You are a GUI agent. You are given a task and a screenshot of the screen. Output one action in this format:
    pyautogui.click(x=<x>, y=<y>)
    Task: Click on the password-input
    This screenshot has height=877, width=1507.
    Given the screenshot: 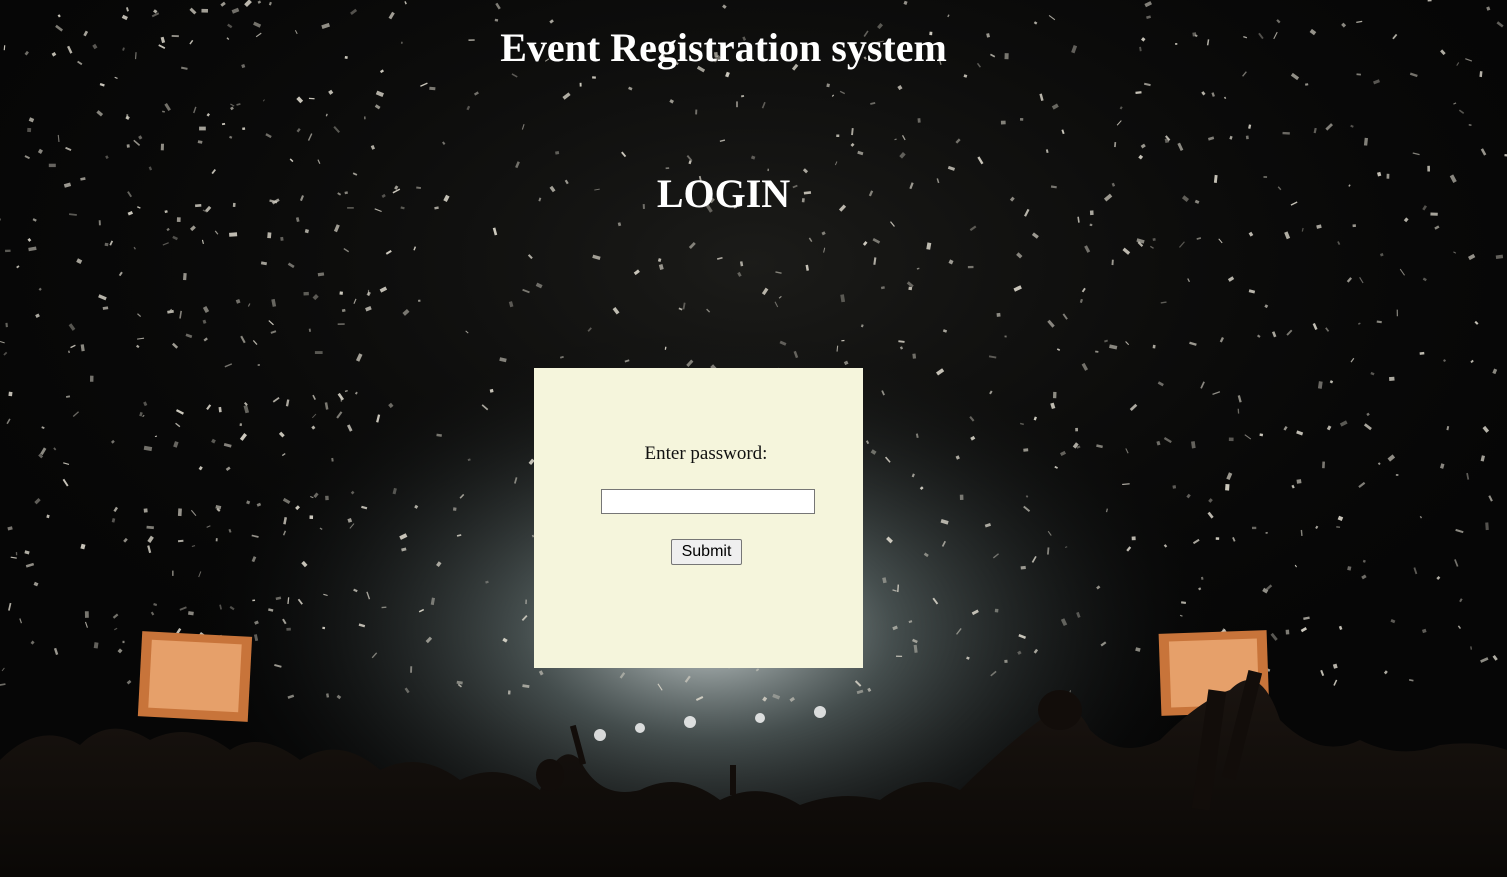 What is the action you would take?
    pyautogui.click(x=708, y=501)
    